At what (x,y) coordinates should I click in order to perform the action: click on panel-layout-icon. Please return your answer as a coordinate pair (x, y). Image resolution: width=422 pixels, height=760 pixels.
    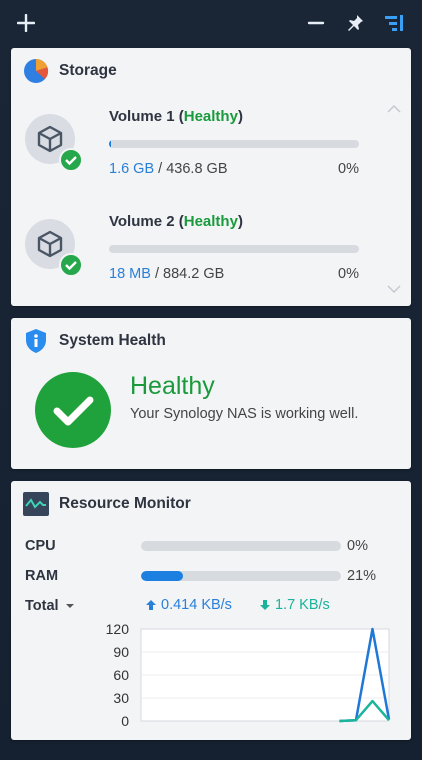
    Looking at the image, I should click on (395, 23).